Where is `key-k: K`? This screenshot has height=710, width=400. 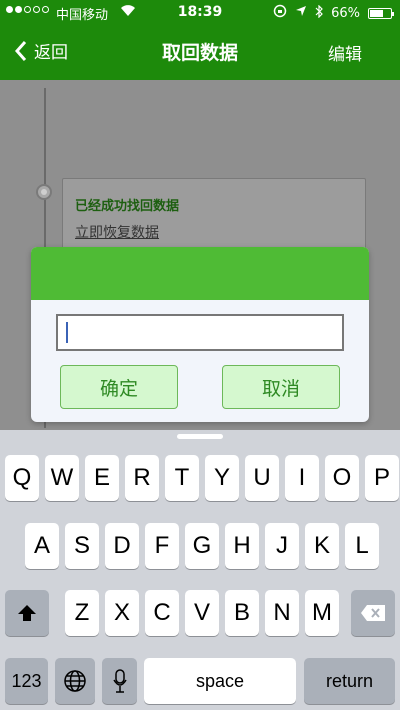 key-k: K is located at coordinates (322, 546).